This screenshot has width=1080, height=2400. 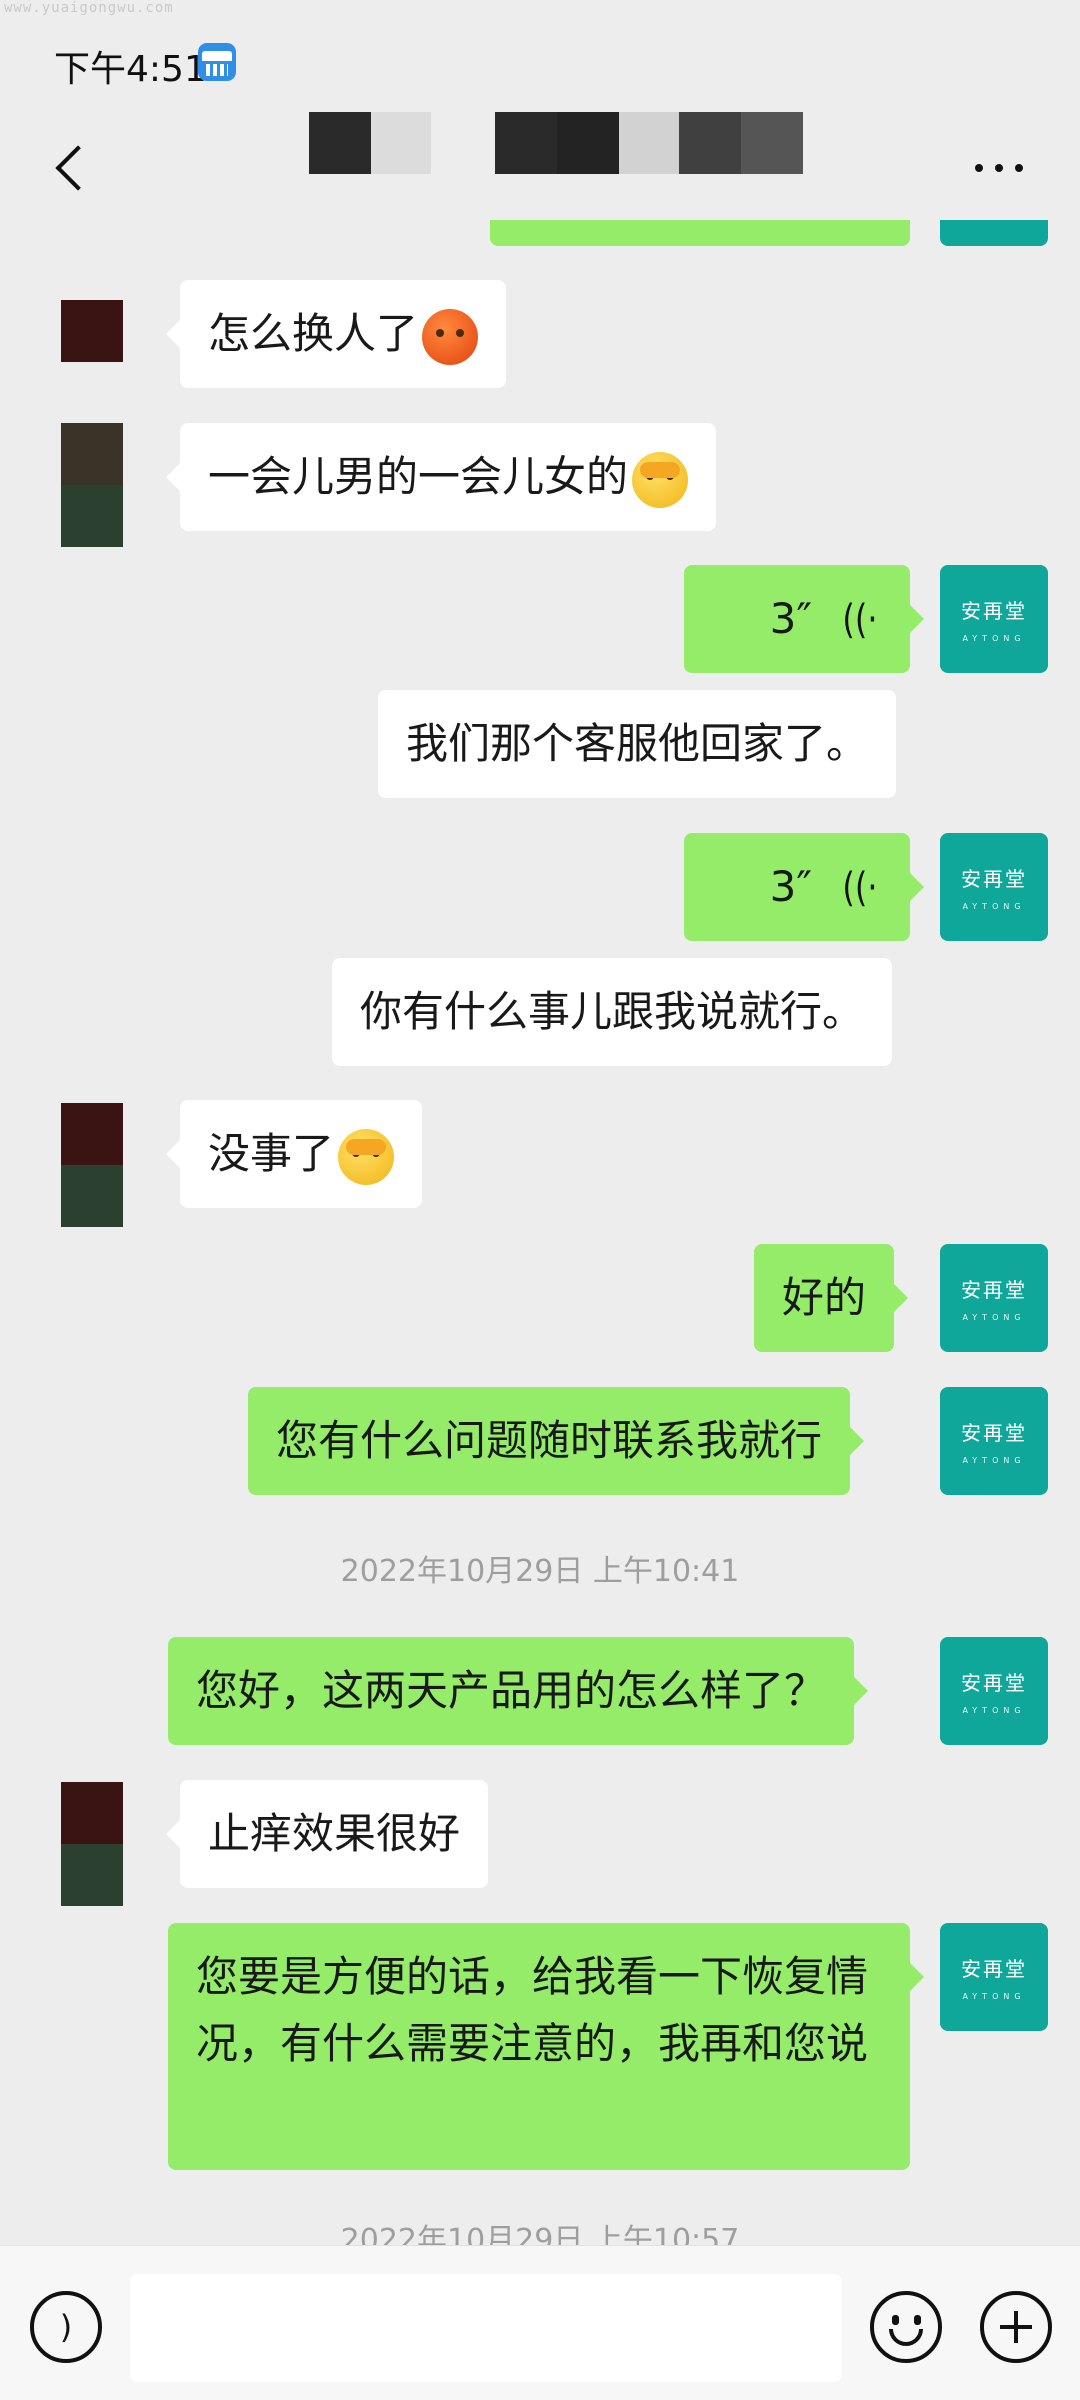 I want to click on message-bubble-incoming: 一会儿男的一会儿女的, so click(x=441, y=477).